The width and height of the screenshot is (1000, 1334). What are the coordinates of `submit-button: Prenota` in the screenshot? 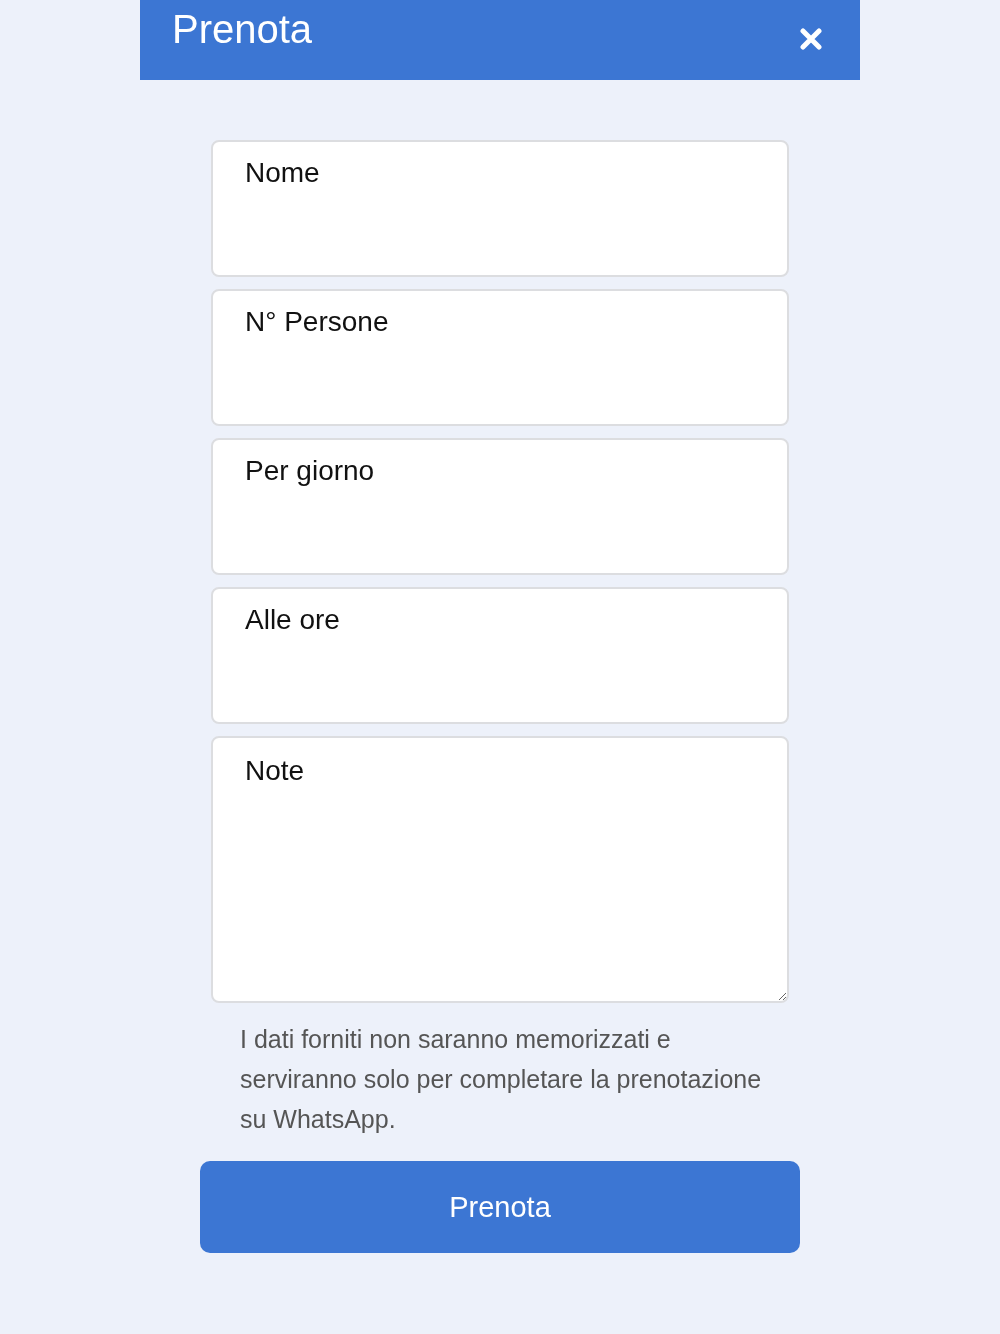 It's located at (500, 1207).